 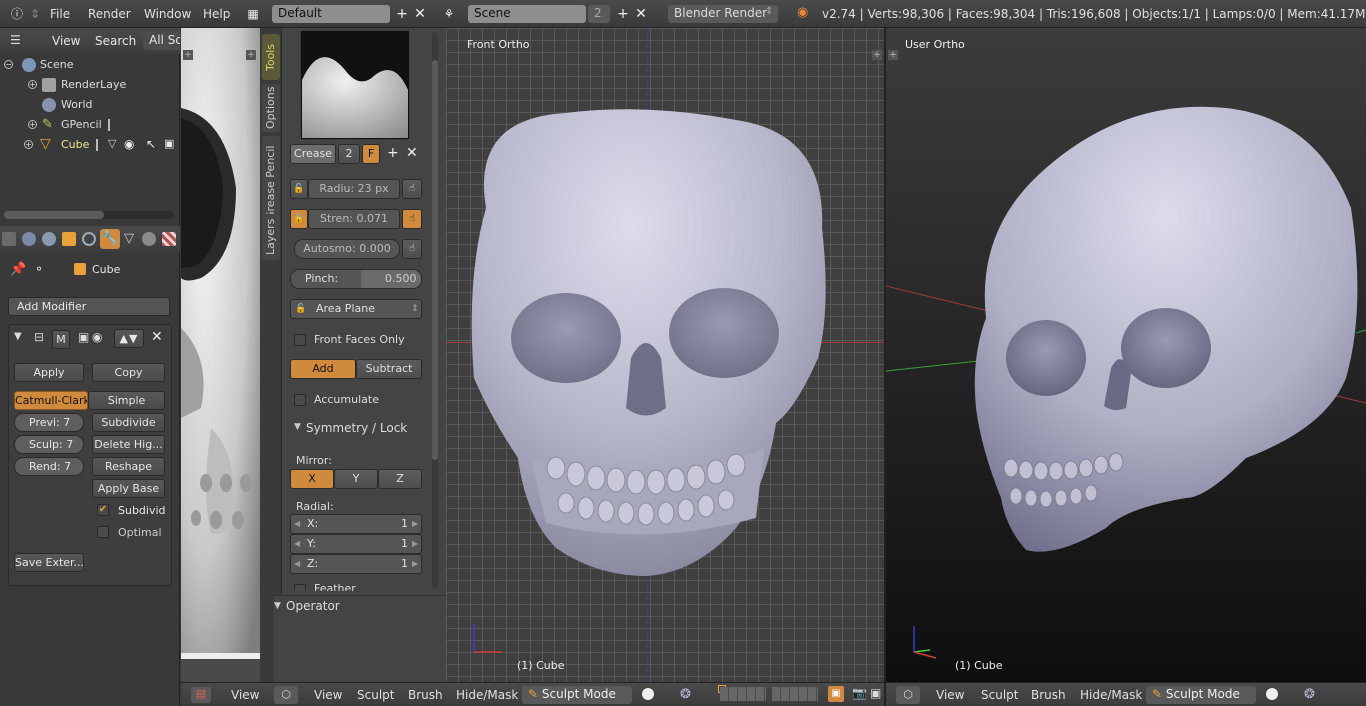 I want to click on world-tab-icon, so click(x=49, y=239).